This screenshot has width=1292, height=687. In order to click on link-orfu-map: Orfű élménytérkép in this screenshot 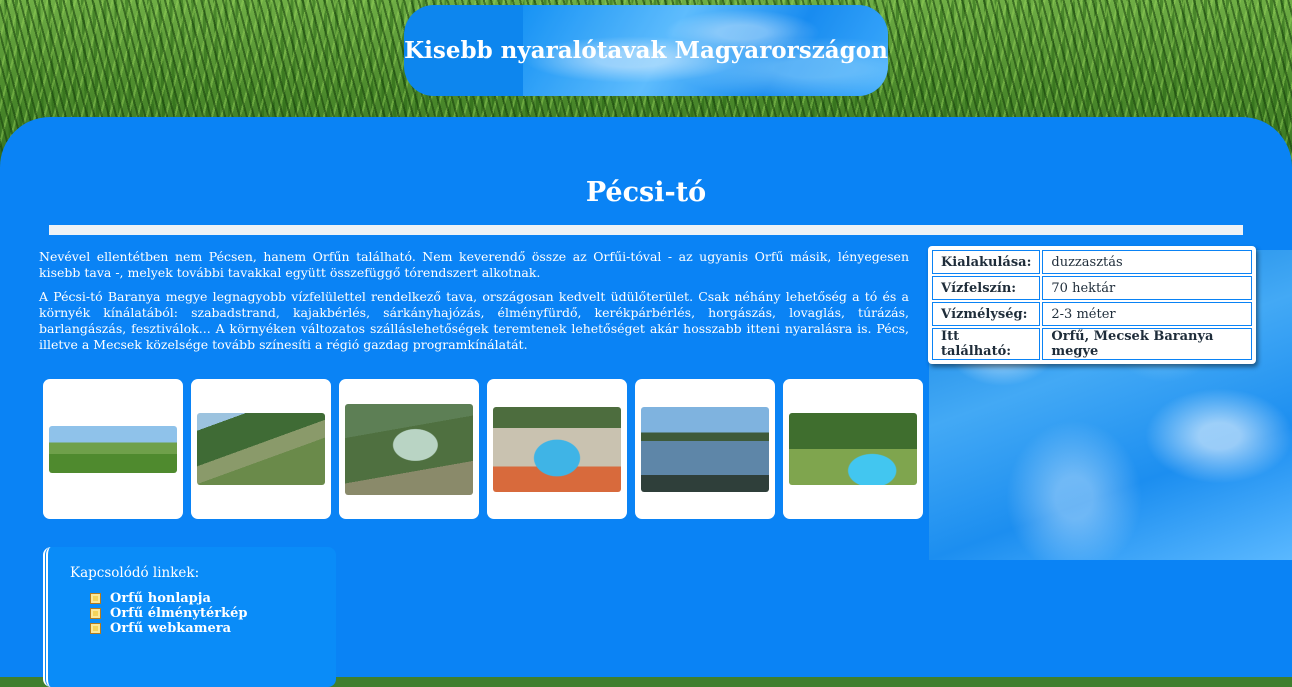, I will do `click(178, 613)`.